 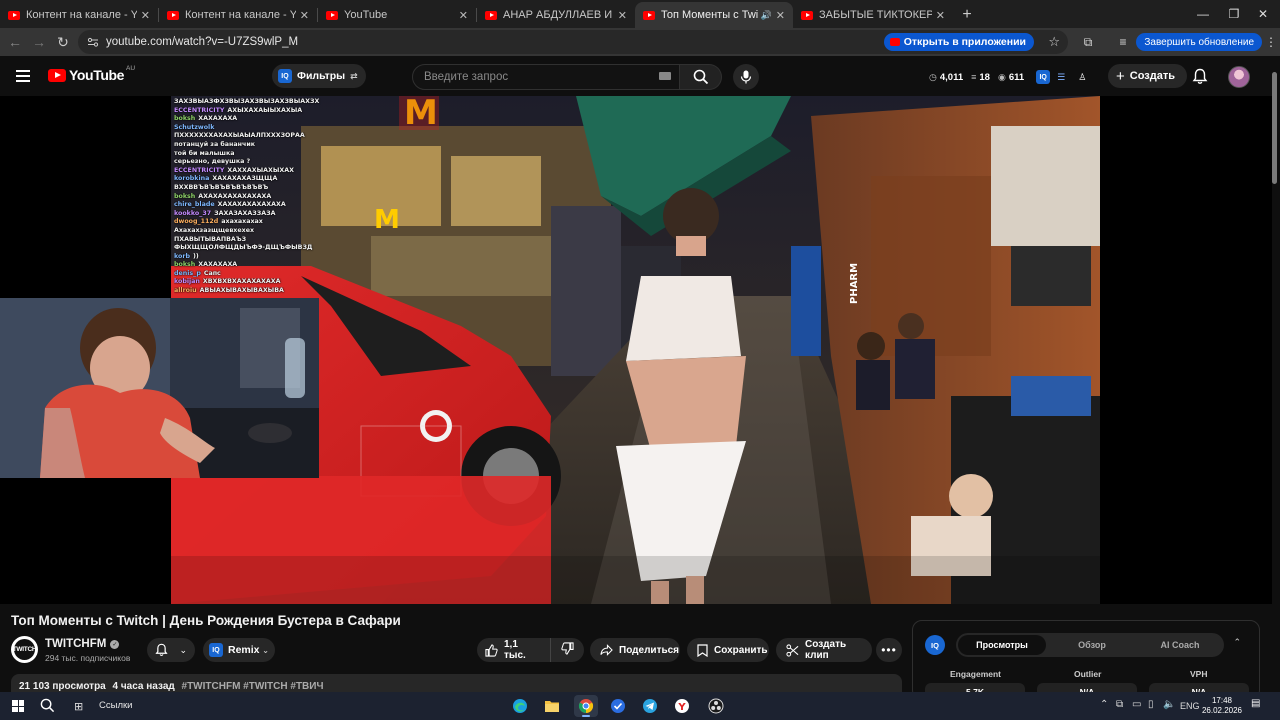 What do you see at coordinates (1237, 642) in the screenshot?
I see `chevron-up-icon: ⌃` at bounding box center [1237, 642].